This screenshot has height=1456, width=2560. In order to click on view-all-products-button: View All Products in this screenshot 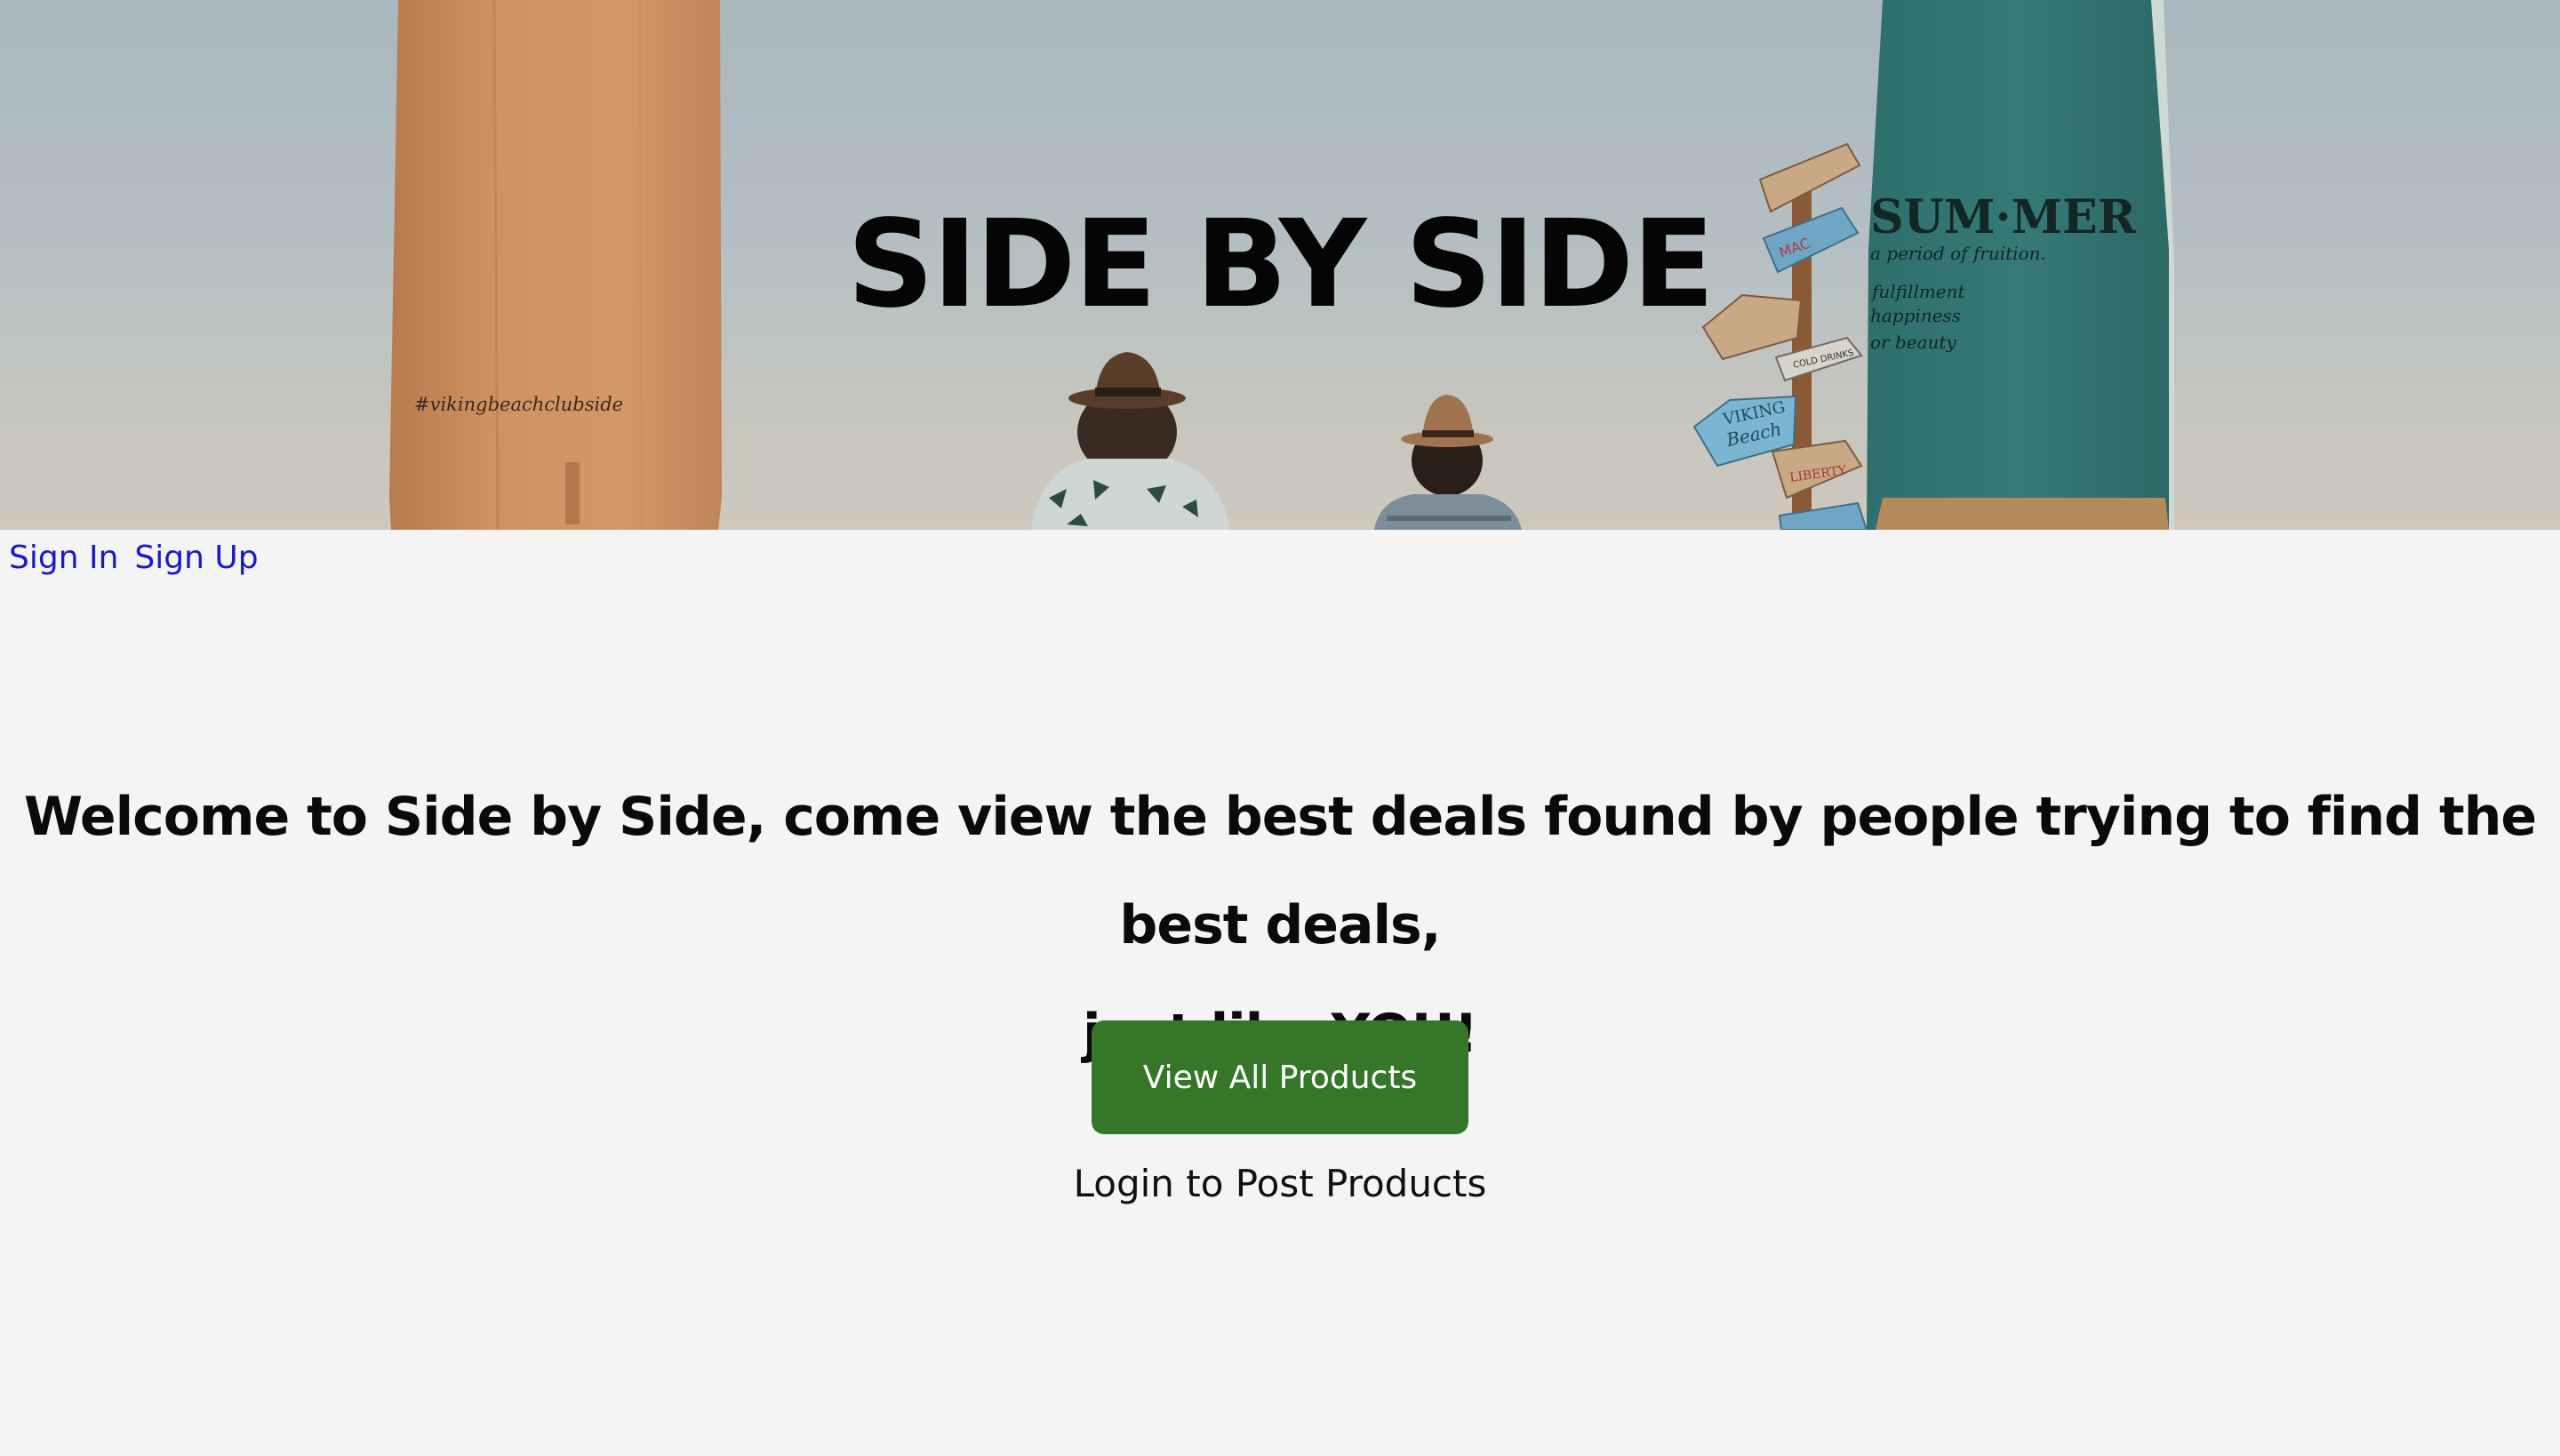, I will do `click(1280, 1077)`.